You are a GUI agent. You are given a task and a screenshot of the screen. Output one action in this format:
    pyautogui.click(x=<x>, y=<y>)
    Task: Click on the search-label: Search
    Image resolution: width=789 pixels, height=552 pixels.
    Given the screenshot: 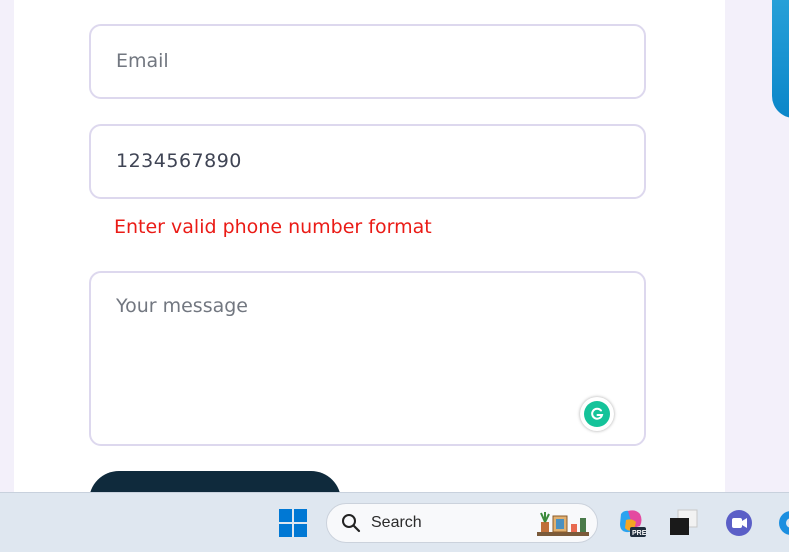 What is the action you would take?
    pyautogui.click(x=396, y=522)
    